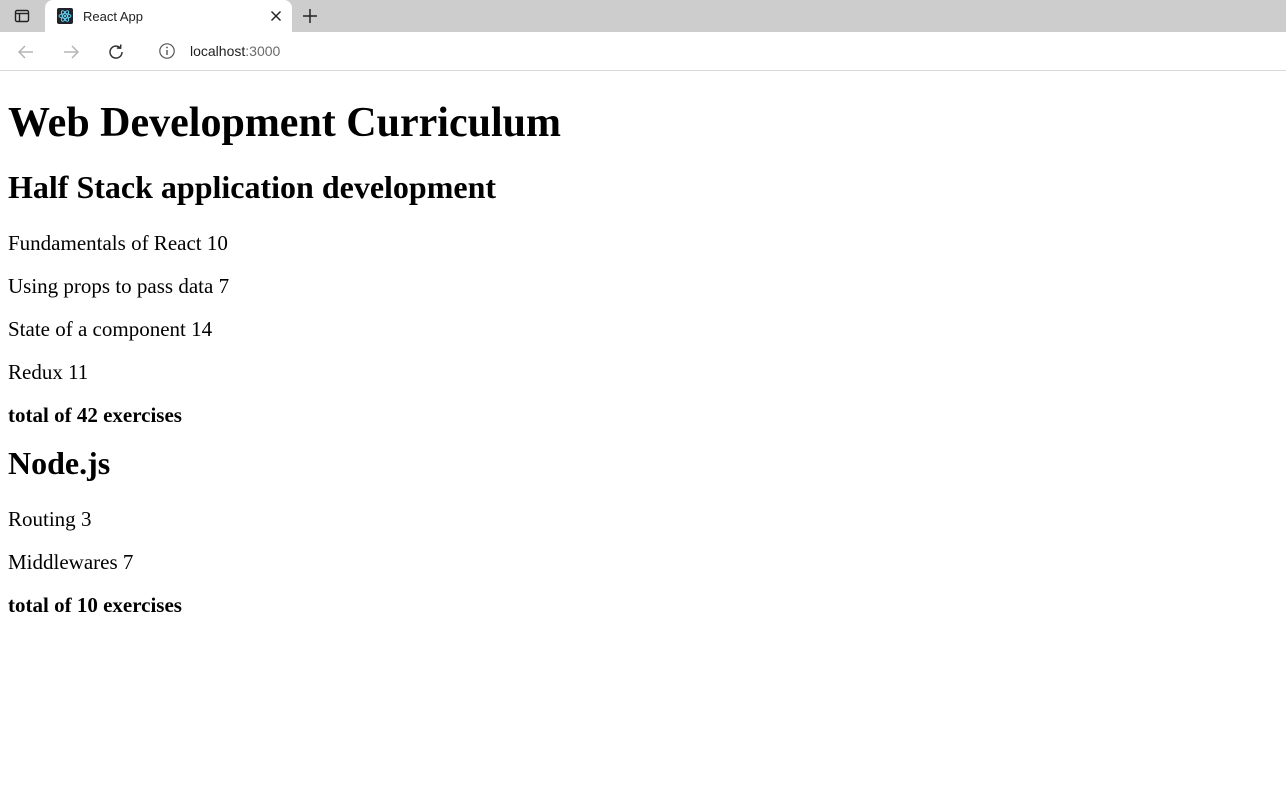  Describe the element at coordinates (263, 51) in the screenshot. I see `url-port: :3000` at that location.